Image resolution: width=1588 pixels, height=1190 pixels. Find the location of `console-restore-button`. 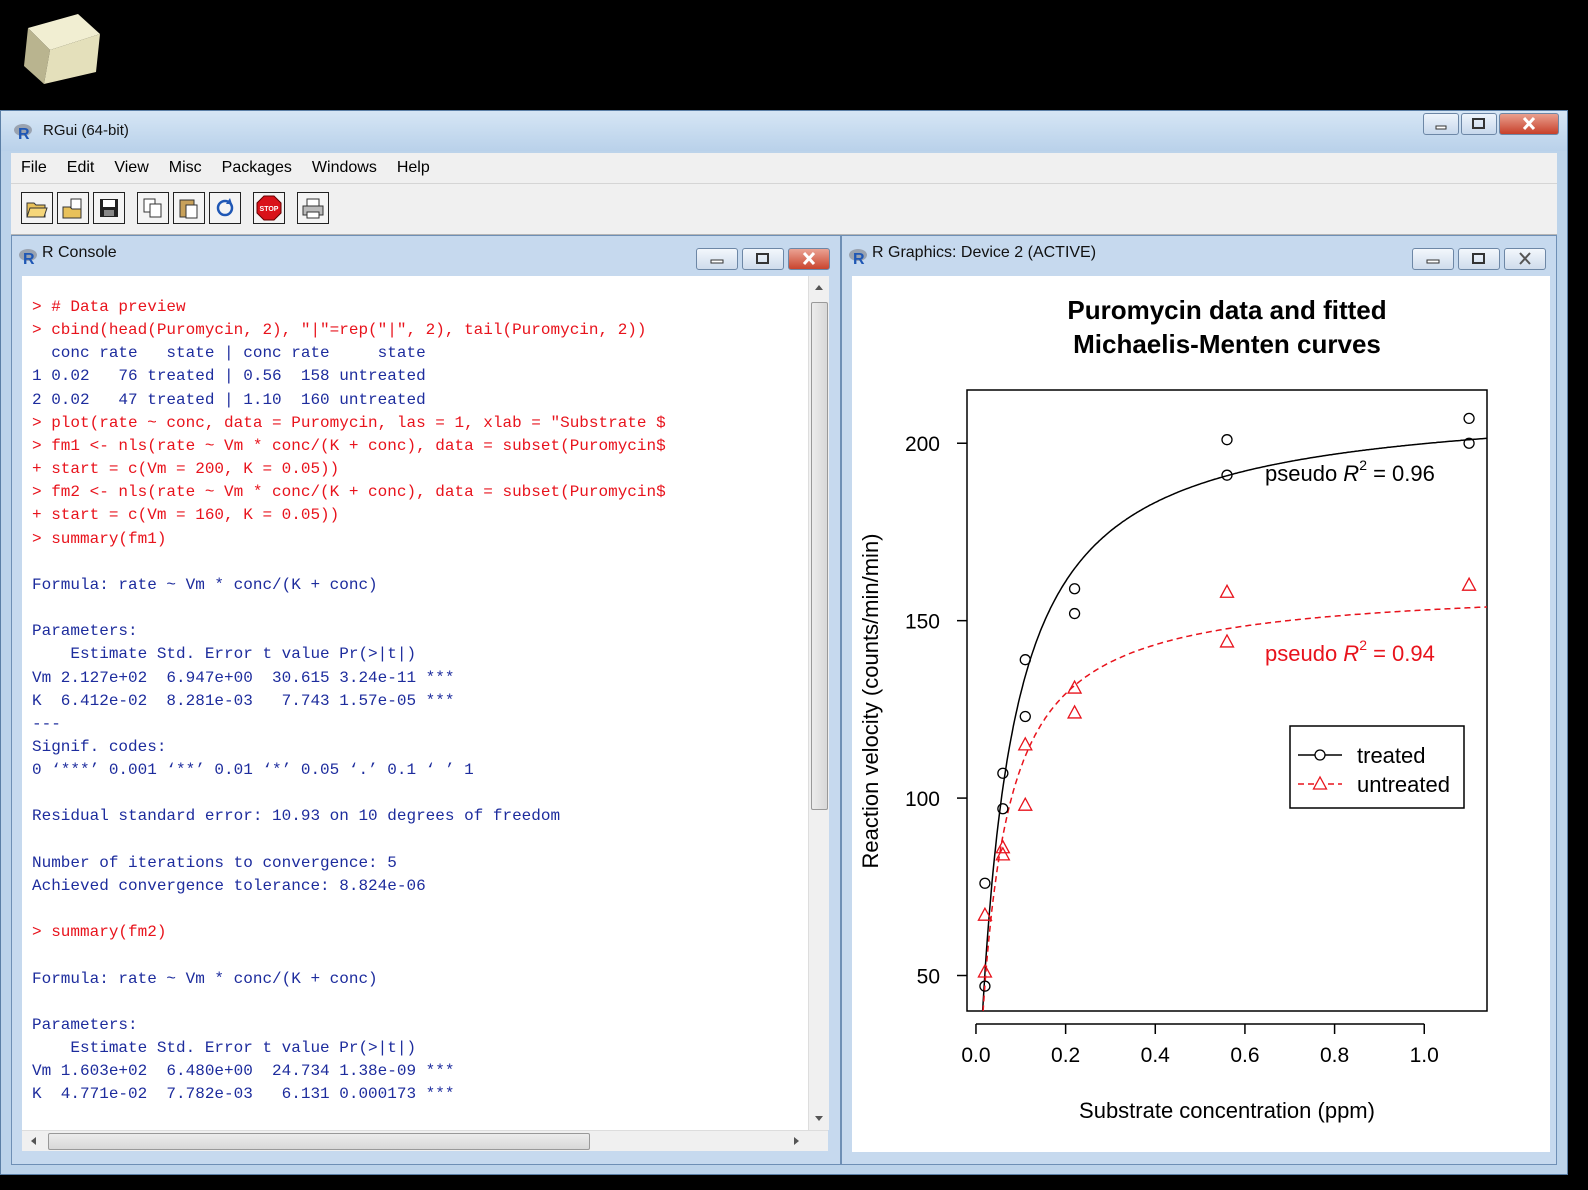

console-restore-button is located at coordinates (763, 259).